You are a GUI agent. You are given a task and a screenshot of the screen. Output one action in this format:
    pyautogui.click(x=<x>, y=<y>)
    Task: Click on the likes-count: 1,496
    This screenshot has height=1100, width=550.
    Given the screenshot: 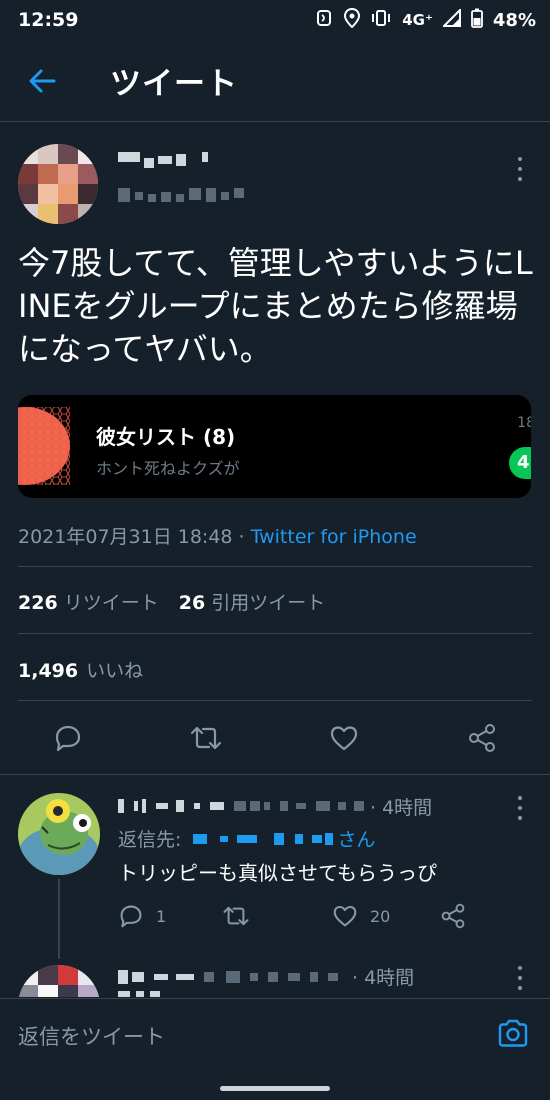 What is the action you would take?
    pyautogui.click(x=48, y=671)
    